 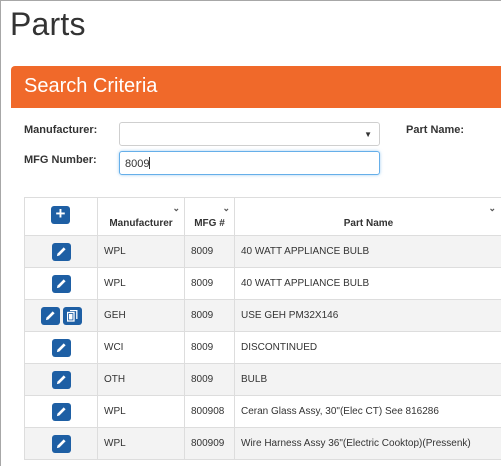 What do you see at coordinates (141, 315) in the screenshot?
I see `manufacturer-cell: GEH` at bounding box center [141, 315].